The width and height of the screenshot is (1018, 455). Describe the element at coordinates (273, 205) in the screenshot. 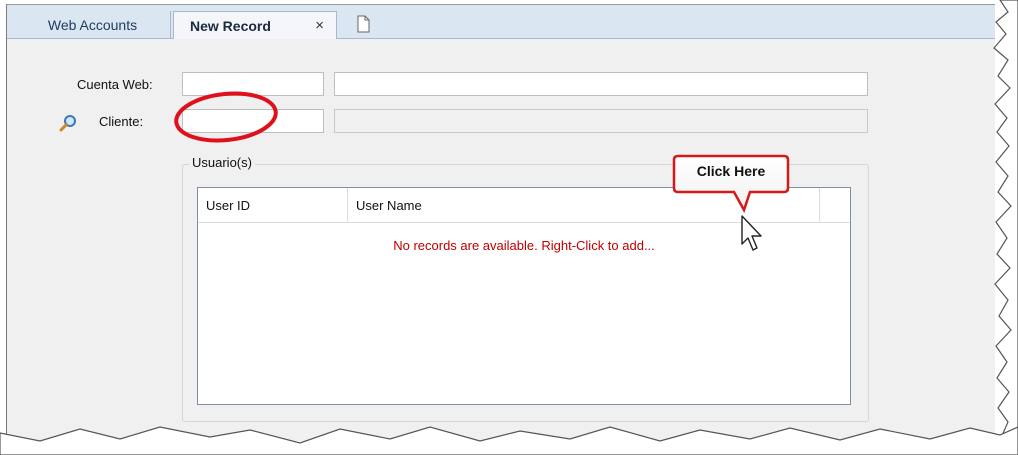

I see `column-header-user-id: User ID` at that location.